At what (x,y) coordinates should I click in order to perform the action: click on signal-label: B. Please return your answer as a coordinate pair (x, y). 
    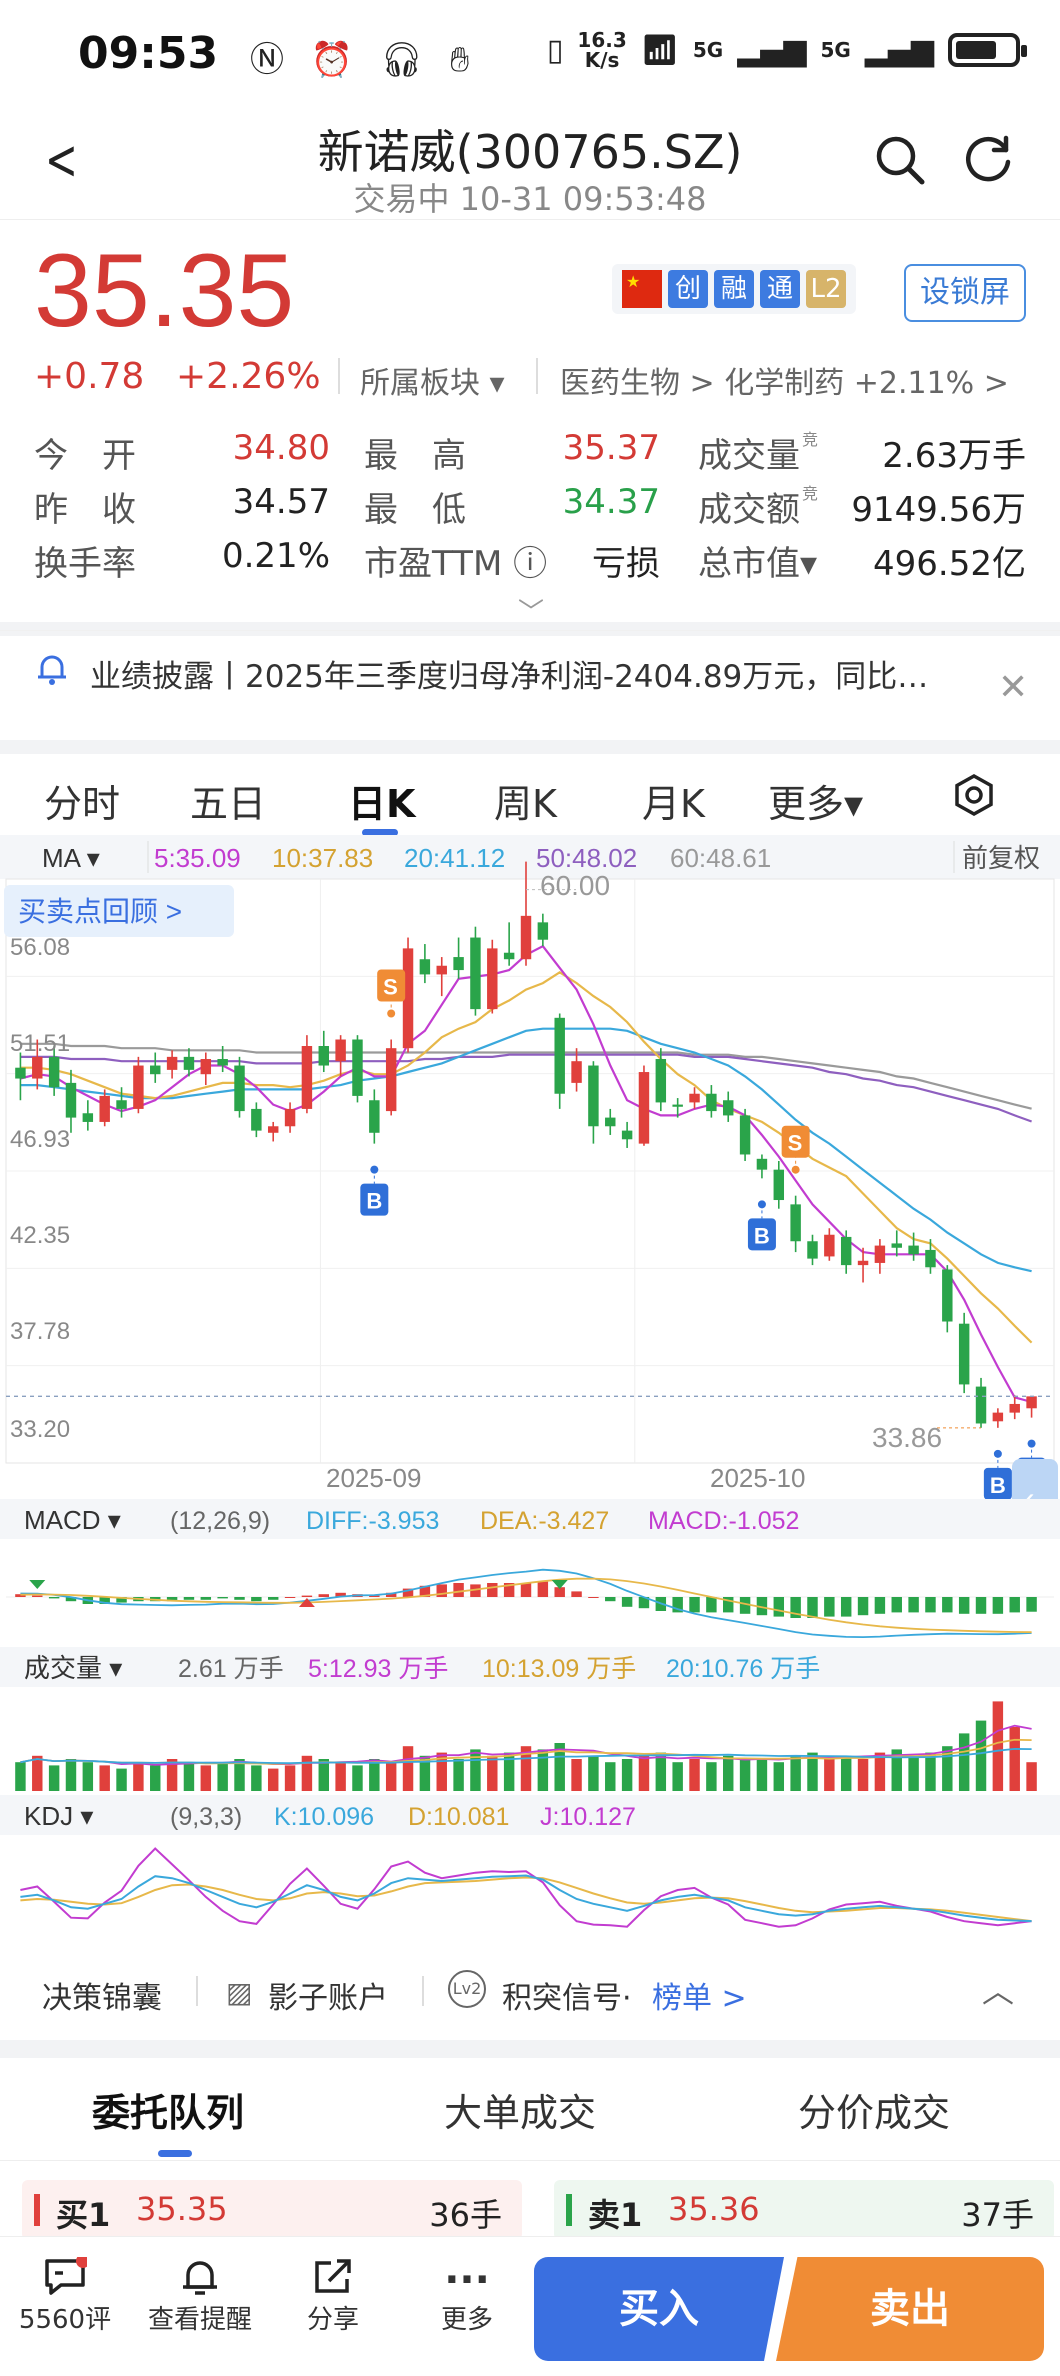
    Looking at the image, I should click on (762, 1235).